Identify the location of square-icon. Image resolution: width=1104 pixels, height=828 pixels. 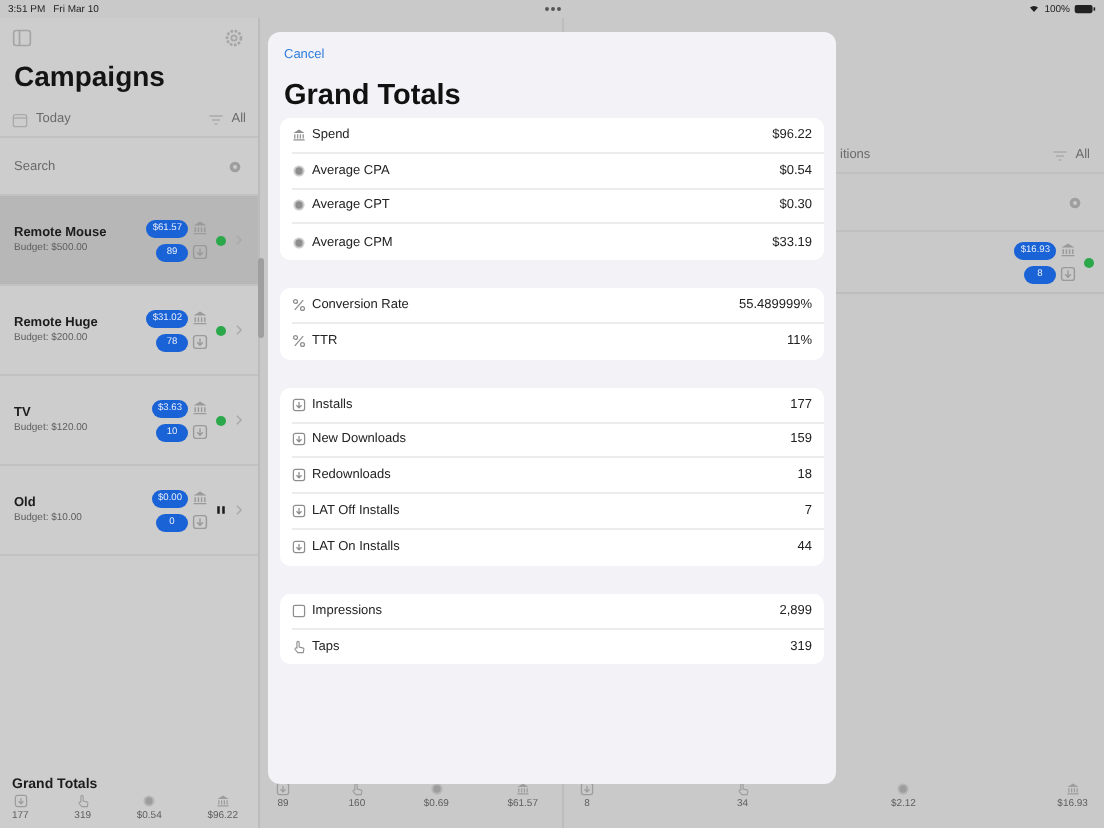
(299, 610).